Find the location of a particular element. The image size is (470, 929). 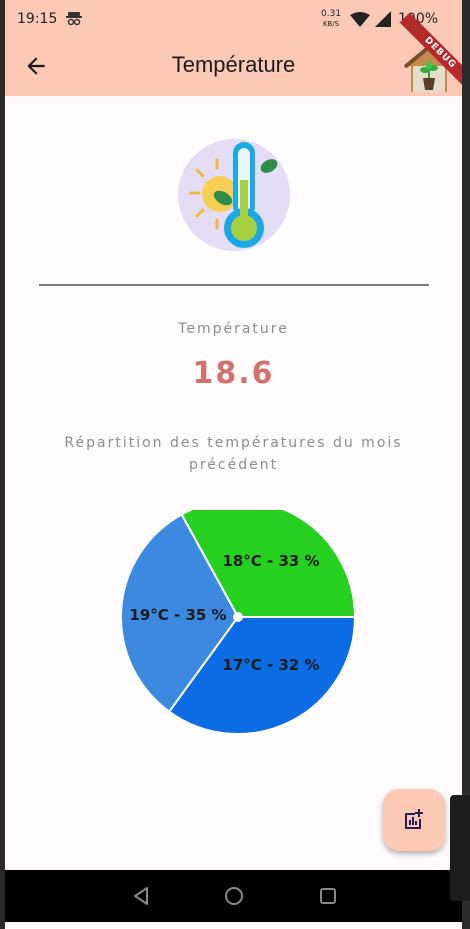

navigation-bar is located at coordinates (233, 896).